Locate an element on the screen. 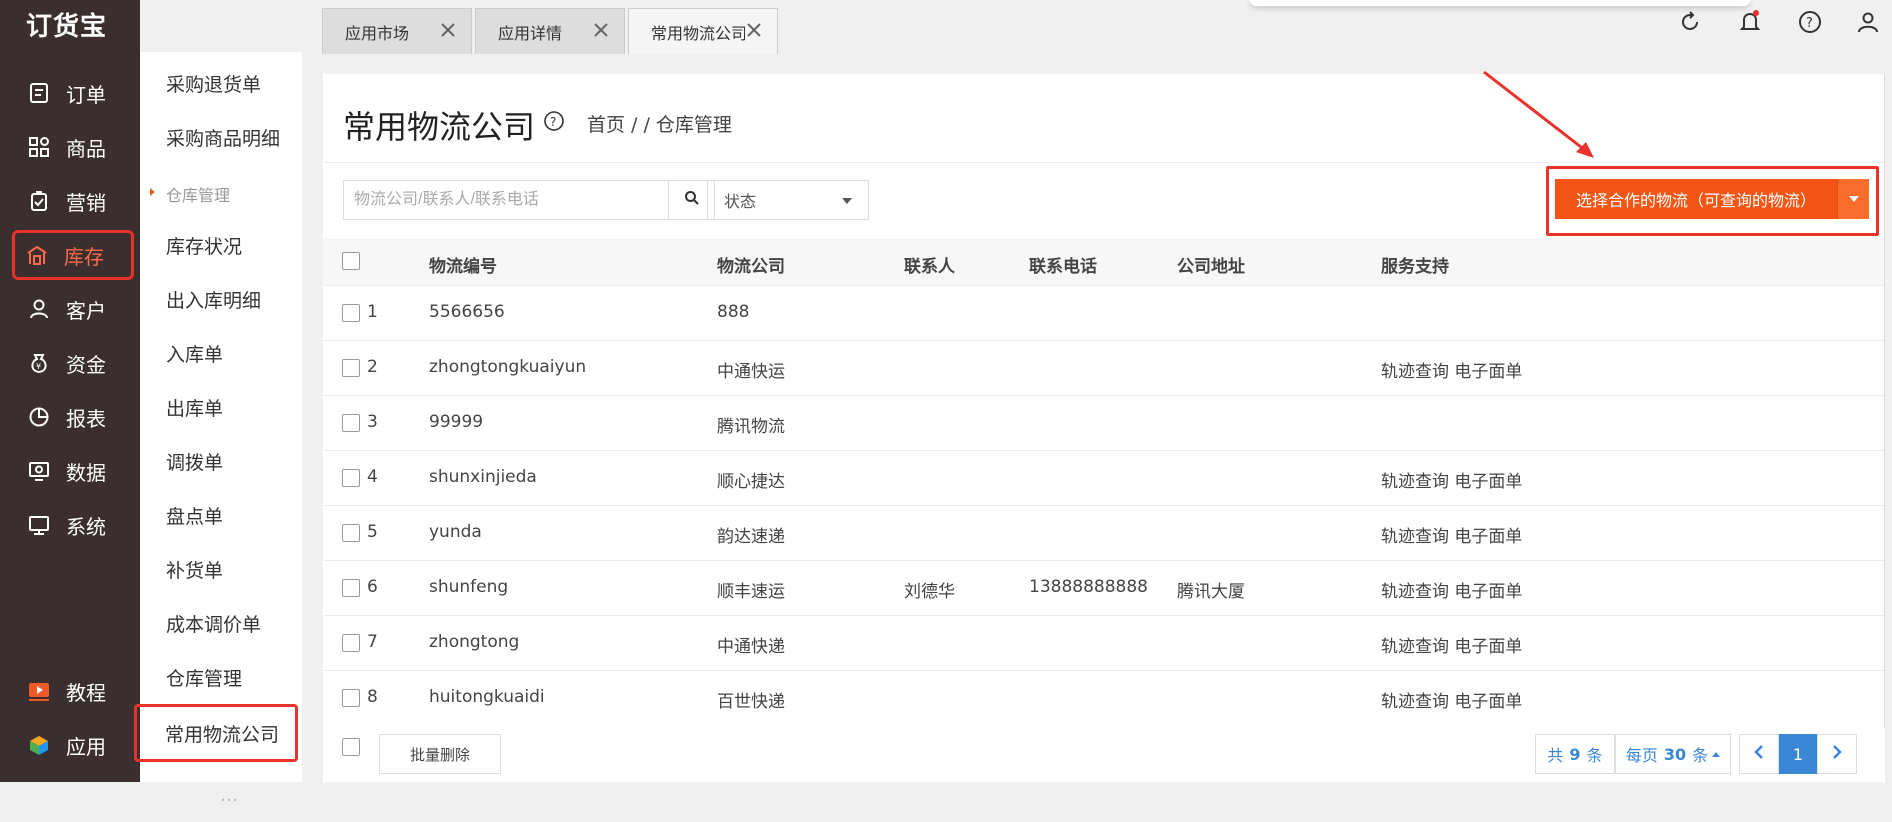 Image resolution: width=1892 pixels, height=822 pixels. tab-label: 常用物流公司 is located at coordinates (699, 33).